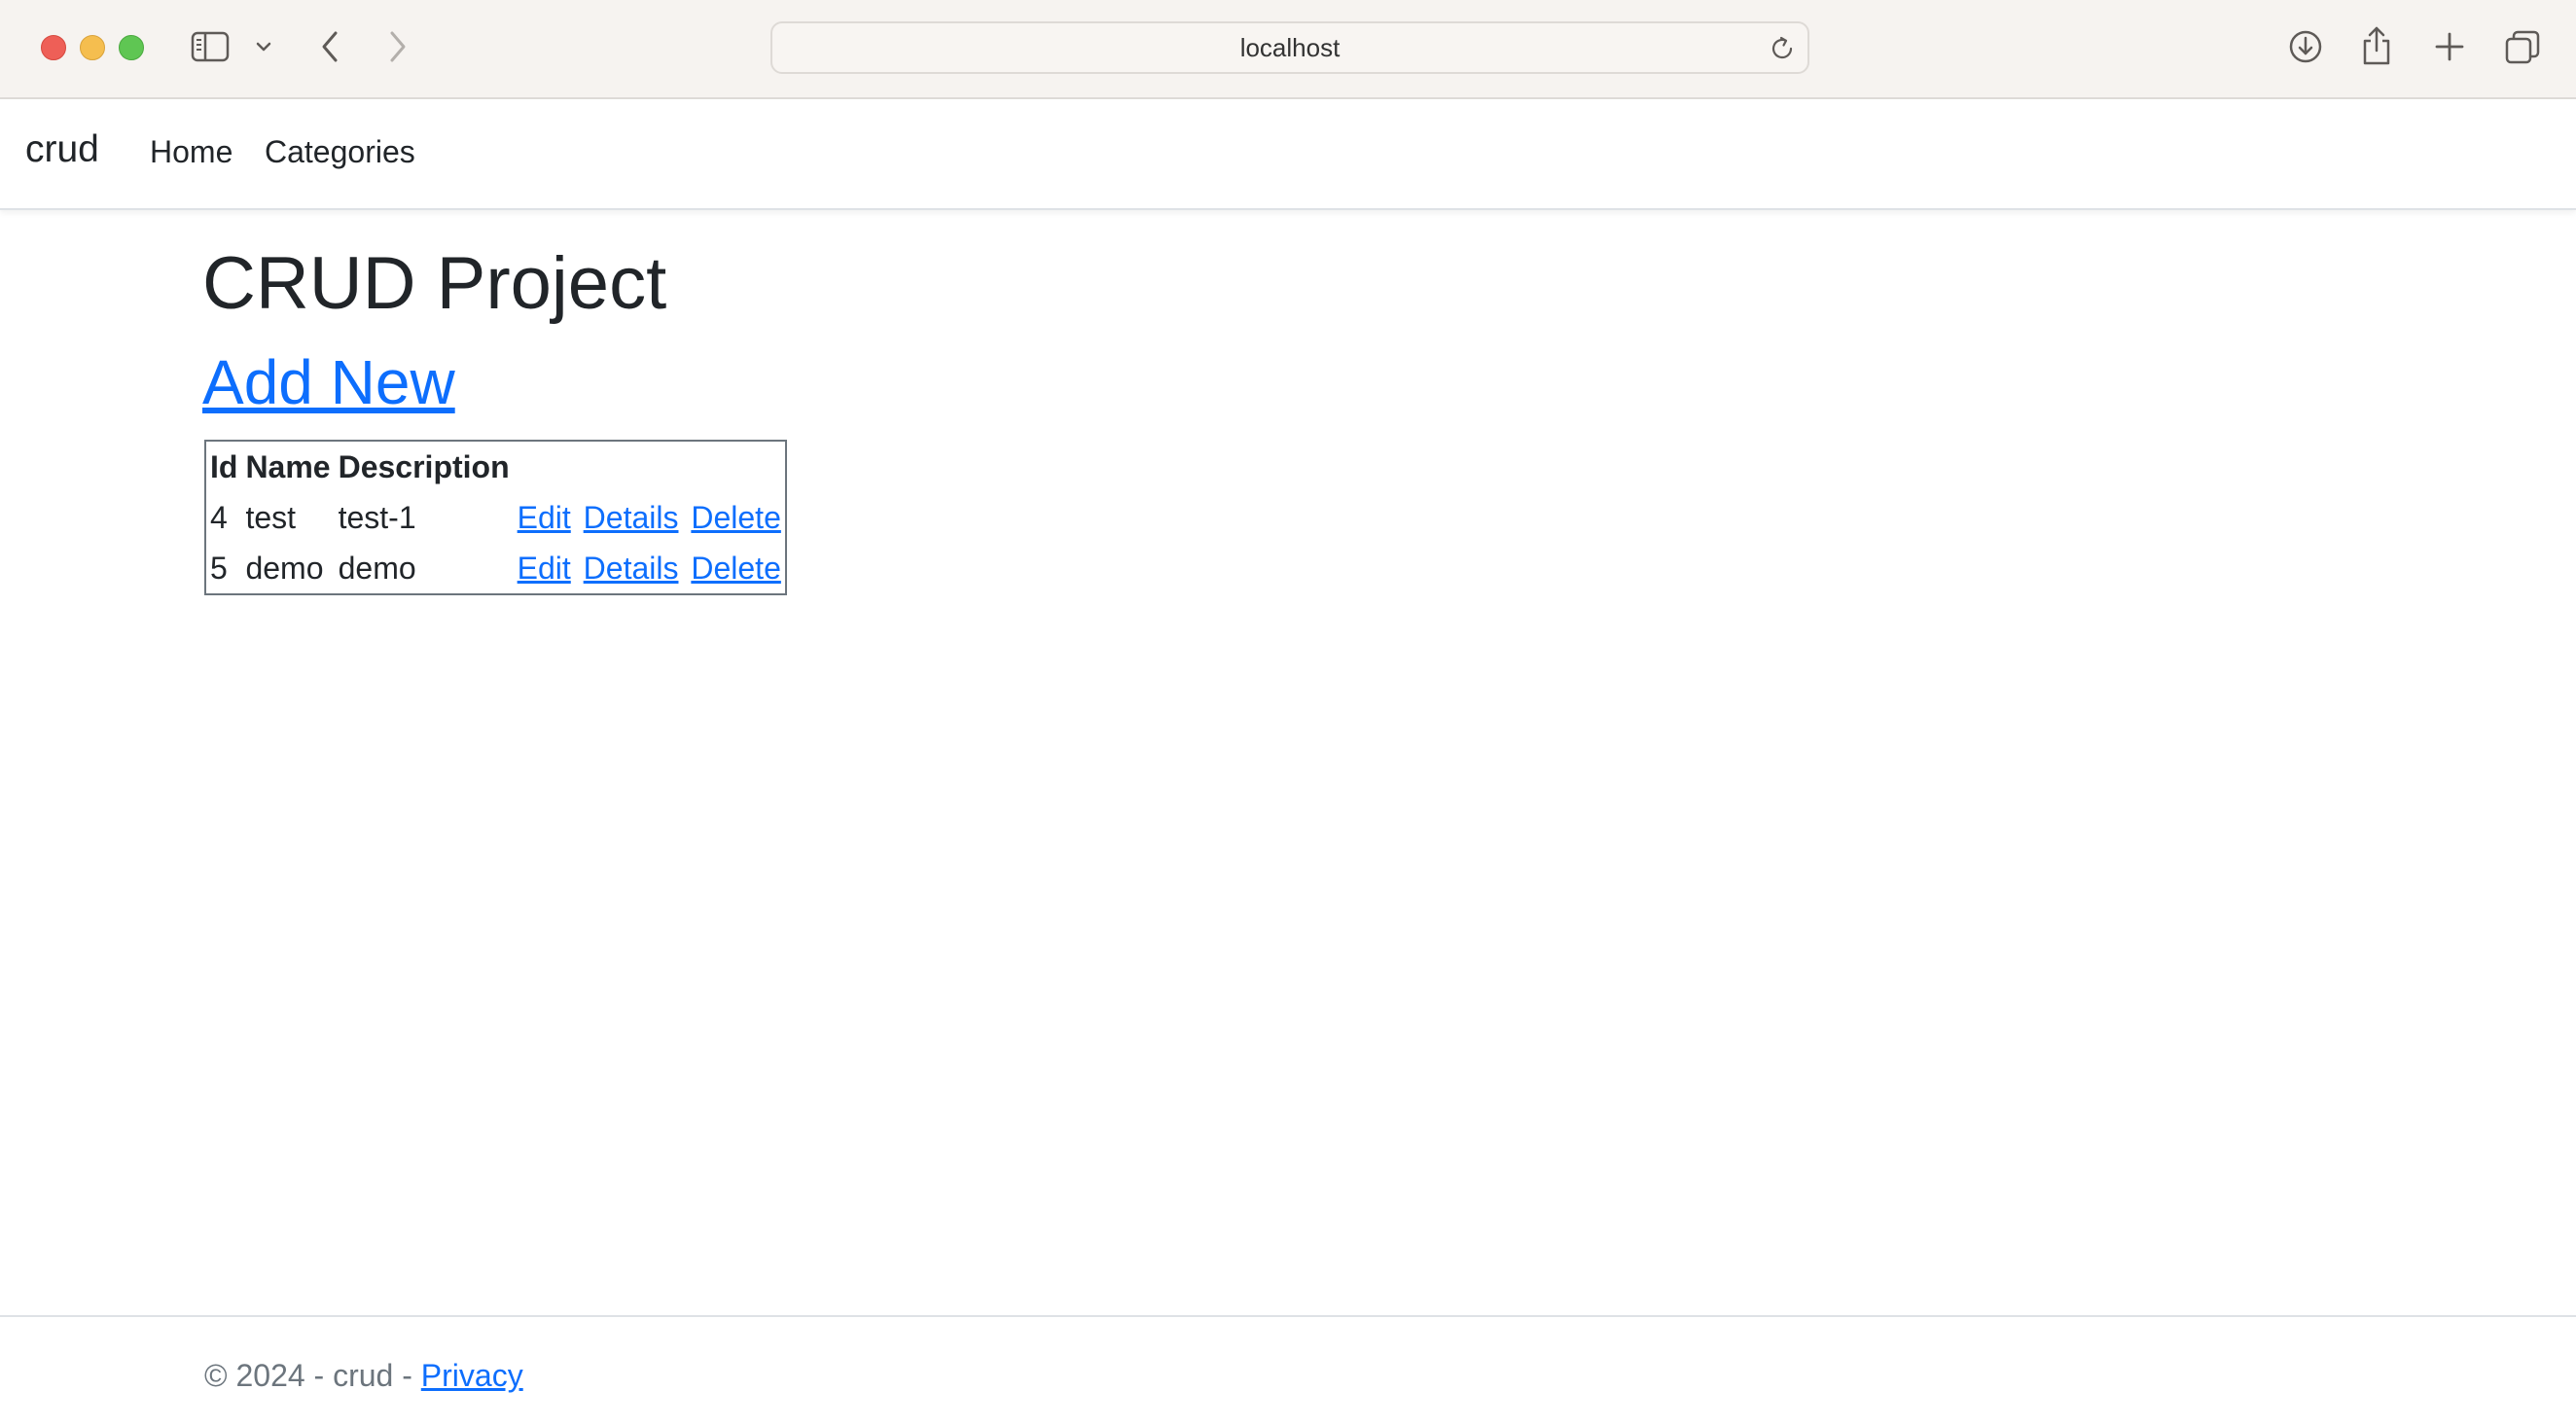 The image size is (2576, 1426). What do you see at coordinates (219, 568) in the screenshot?
I see `cell-id: 5` at bounding box center [219, 568].